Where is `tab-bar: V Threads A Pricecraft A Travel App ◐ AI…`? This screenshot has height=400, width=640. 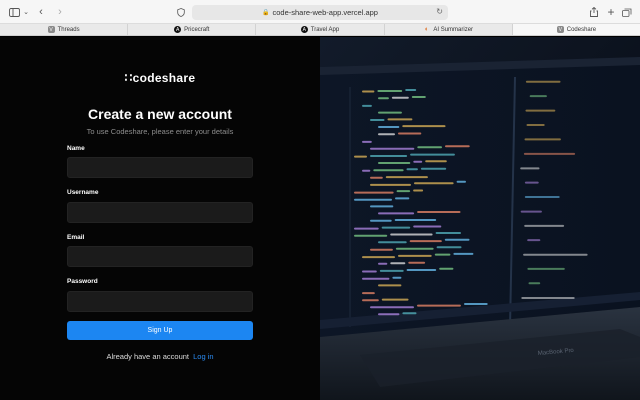 tab-bar: V Threads A Pricecraft A Travel App ◐ AI… is located at coordinates (320, 30).